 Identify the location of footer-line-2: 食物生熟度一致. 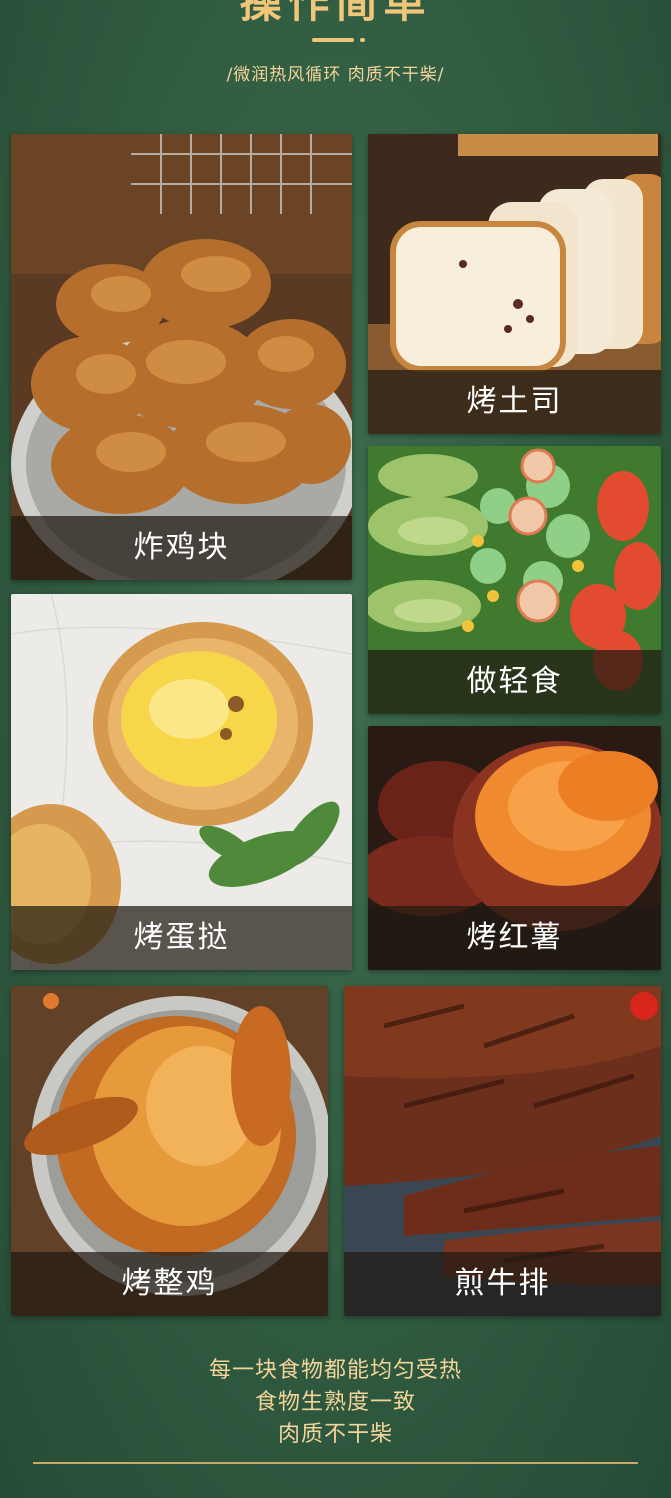
(335, 1402).